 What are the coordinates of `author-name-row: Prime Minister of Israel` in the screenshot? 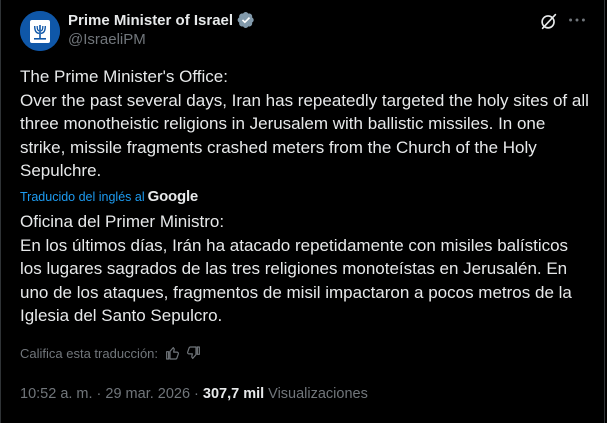 It's located at (161, 20).